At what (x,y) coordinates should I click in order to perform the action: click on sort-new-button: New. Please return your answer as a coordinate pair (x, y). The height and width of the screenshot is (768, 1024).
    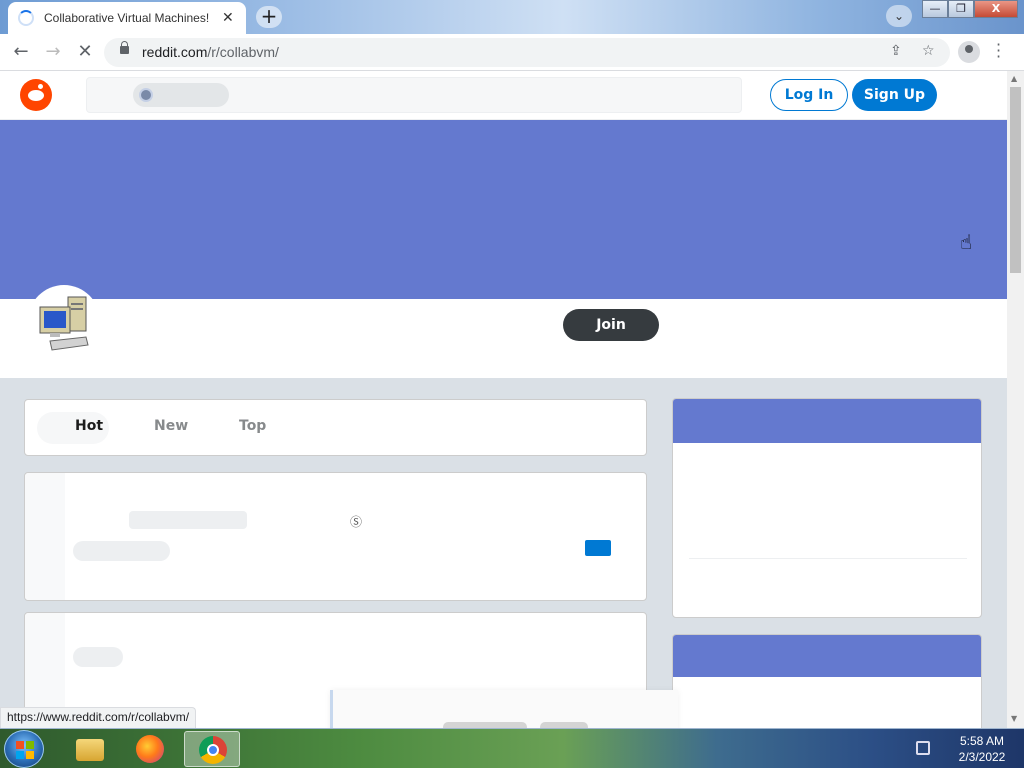
    Looking at the image, I should click on (171, 426).